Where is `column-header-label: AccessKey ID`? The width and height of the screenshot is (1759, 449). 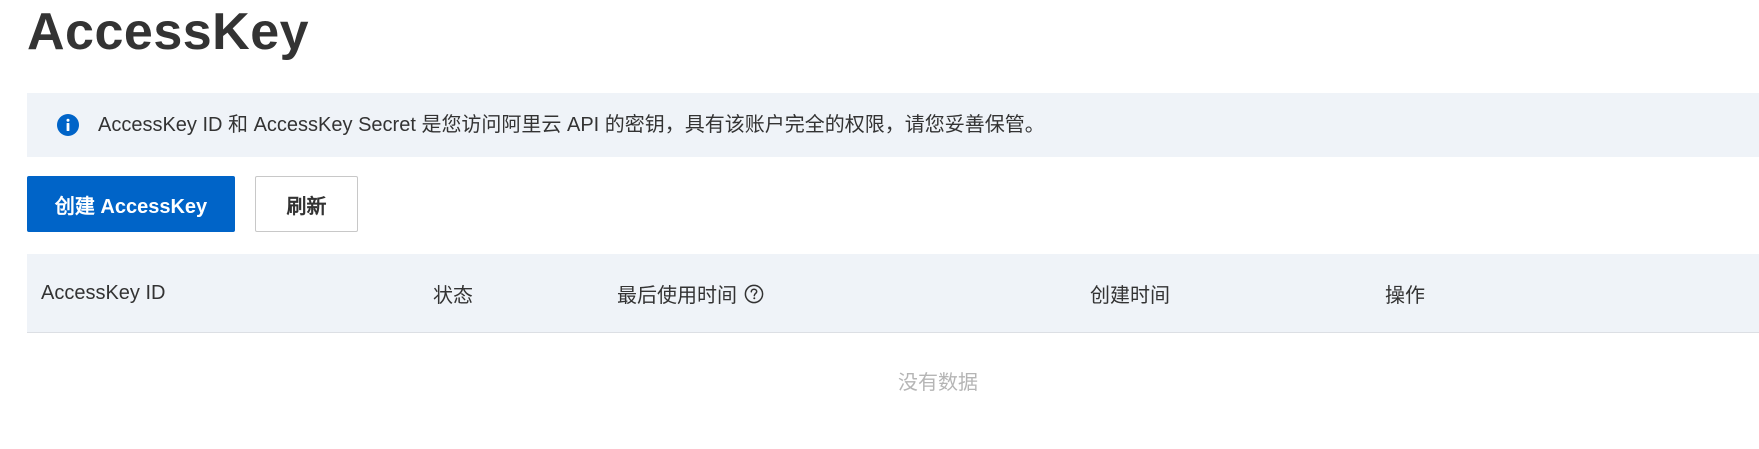
column-header-label: AccessKey ID is located at coordinates (103, 293).